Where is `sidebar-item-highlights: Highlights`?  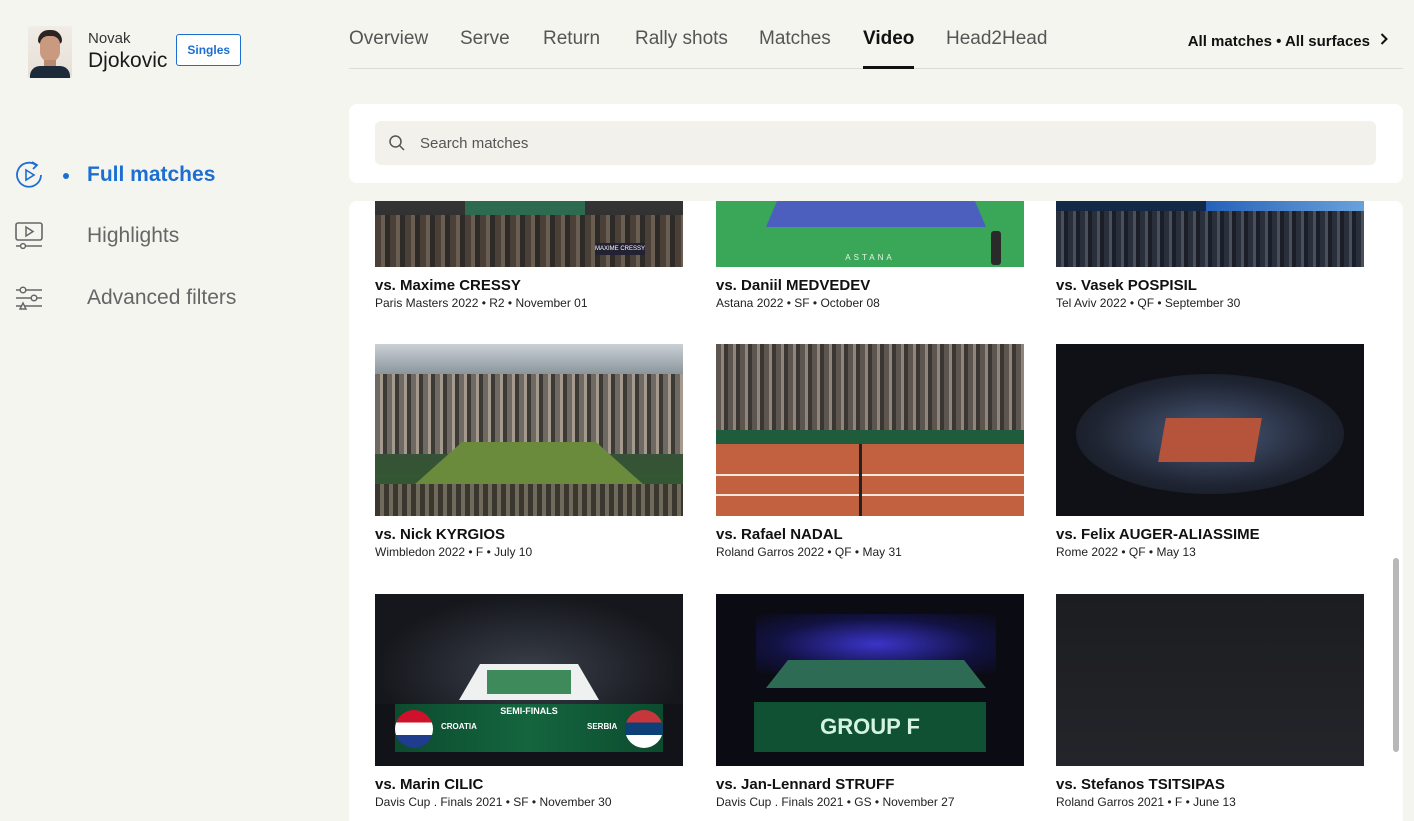
sidebar-item-highlights: Highlights is located at coordinates (96, 236).